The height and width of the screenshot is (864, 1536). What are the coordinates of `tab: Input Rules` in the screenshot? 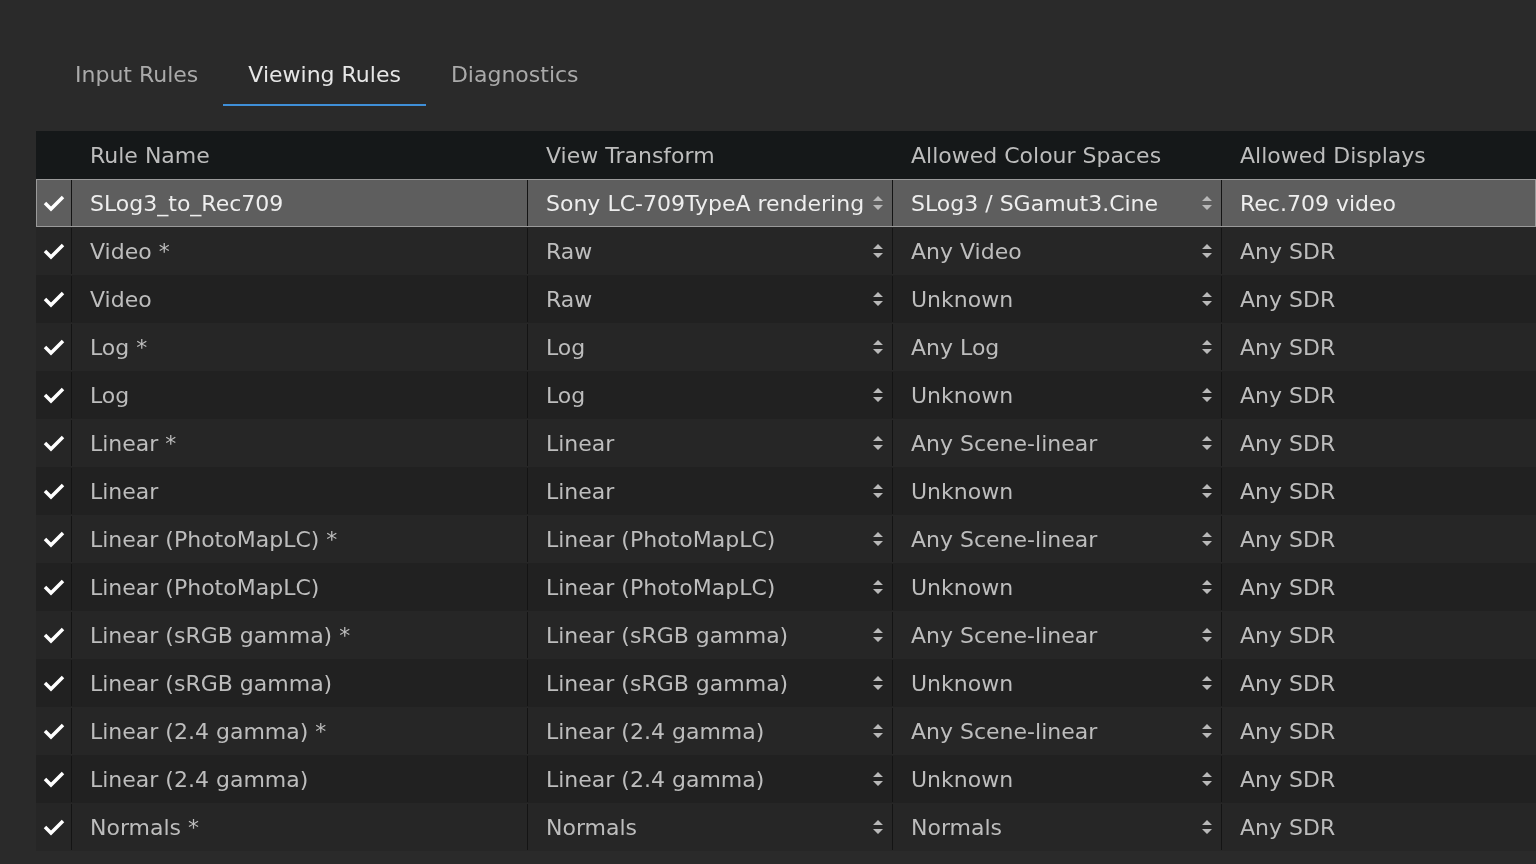 It's located at (137, 82).